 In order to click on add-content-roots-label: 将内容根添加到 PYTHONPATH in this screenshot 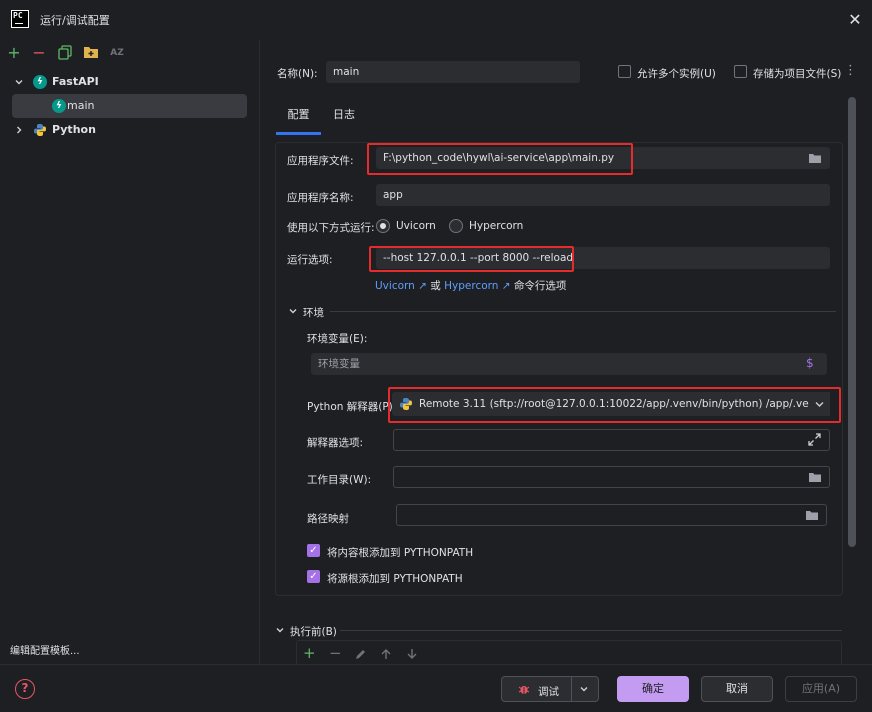, I will do `click(400, 553)`.